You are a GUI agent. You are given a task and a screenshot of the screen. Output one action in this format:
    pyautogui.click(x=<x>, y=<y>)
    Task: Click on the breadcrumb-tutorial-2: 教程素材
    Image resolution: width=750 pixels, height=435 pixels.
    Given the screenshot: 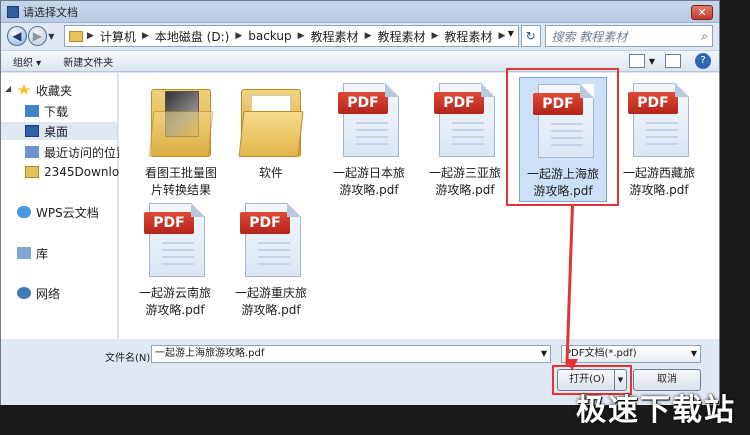 What is the action you would take?
    pyautogui.click(x=401, y=36)
    